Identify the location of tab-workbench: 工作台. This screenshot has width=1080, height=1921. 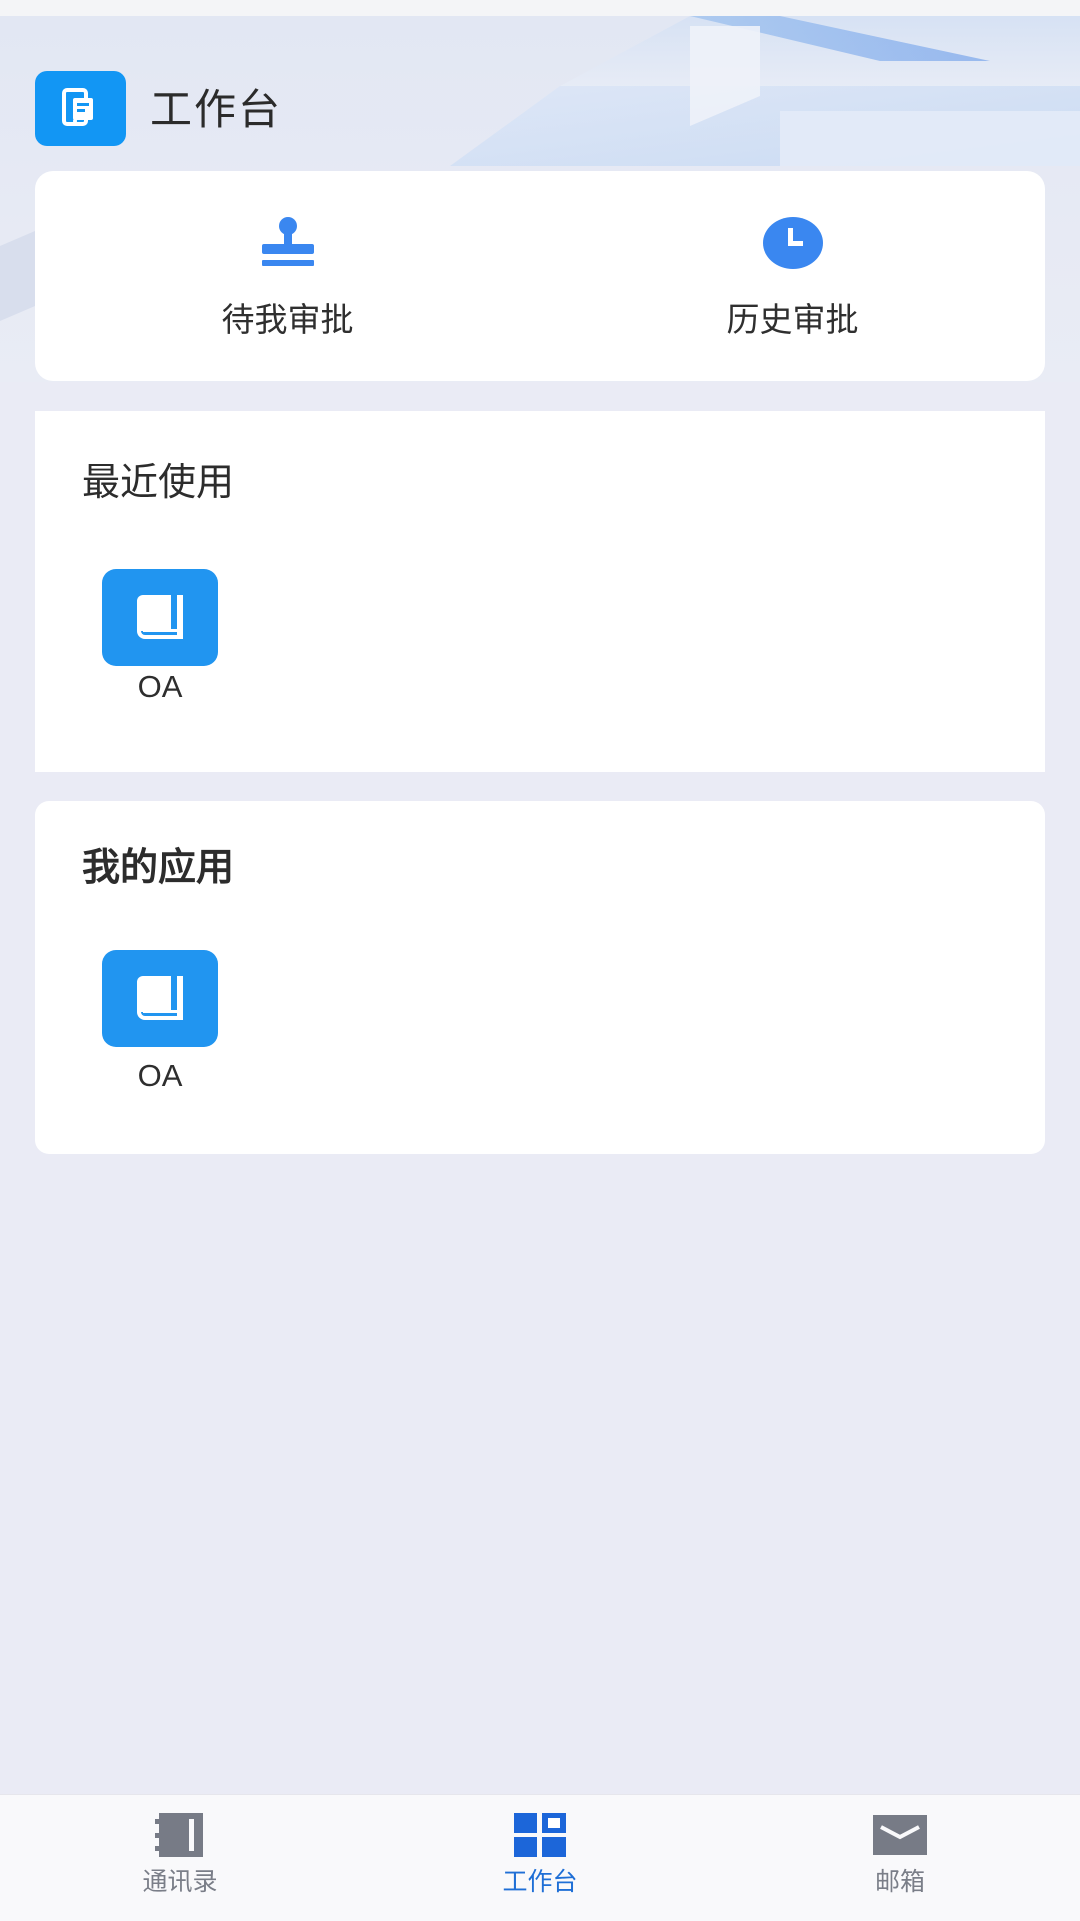
(540, 1858).